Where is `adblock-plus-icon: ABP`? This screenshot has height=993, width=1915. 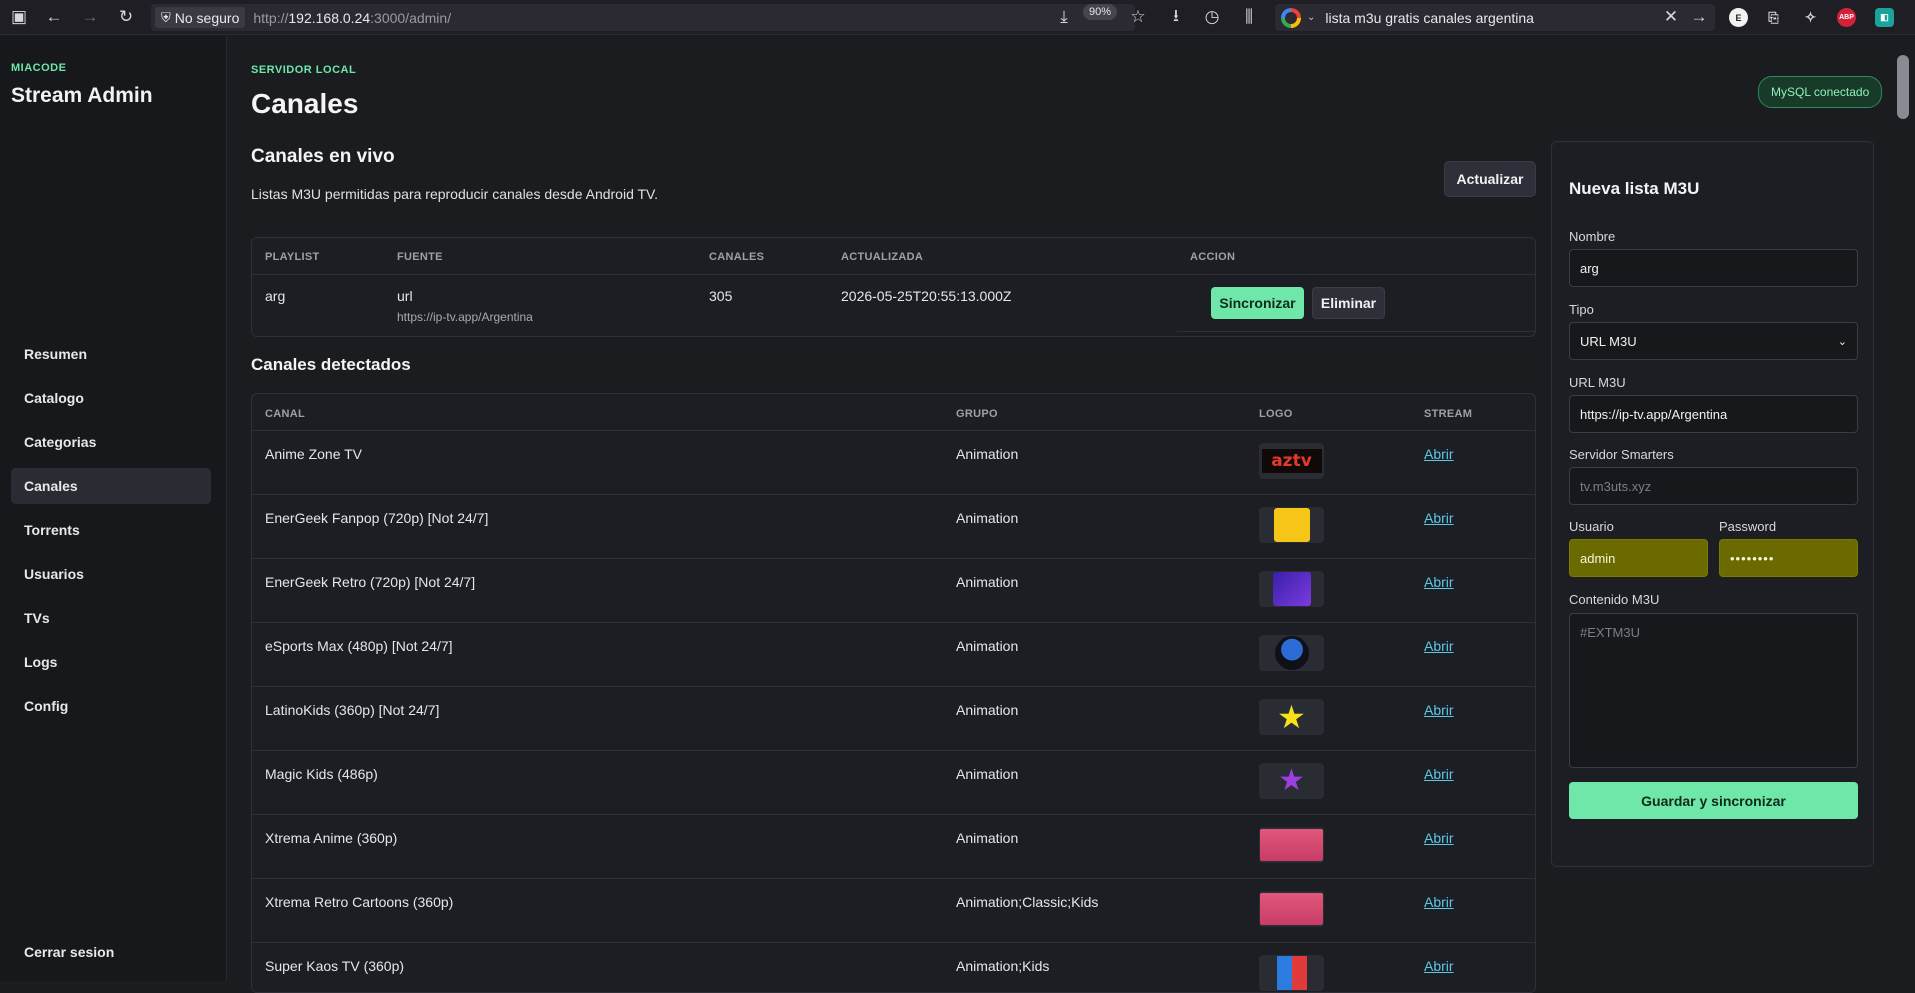
adblock-plus-icon: ABP is located at coordinates (1846, 17).